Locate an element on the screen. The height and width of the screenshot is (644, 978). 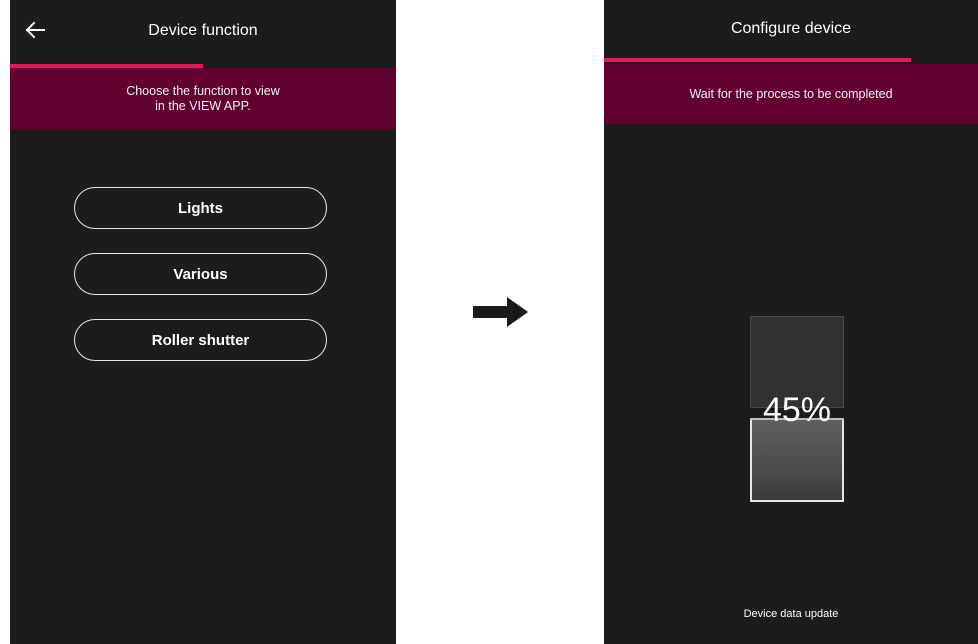
step-progress-fill is located at coordinates (757, 60).